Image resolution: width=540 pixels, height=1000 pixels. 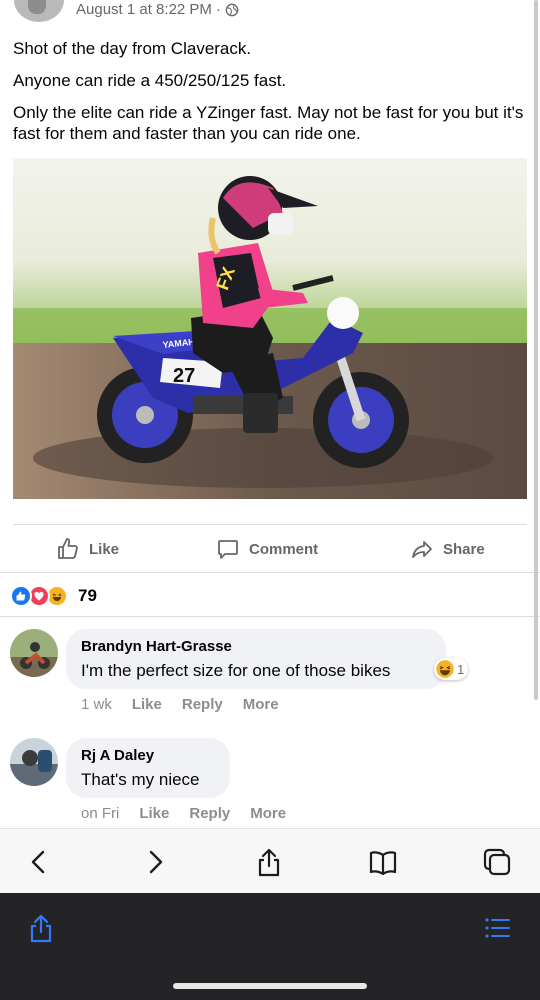 What do you see at coordinates (39, 11) in the screenshot?
I see `author-avatar` at bounding box center [39, 11].